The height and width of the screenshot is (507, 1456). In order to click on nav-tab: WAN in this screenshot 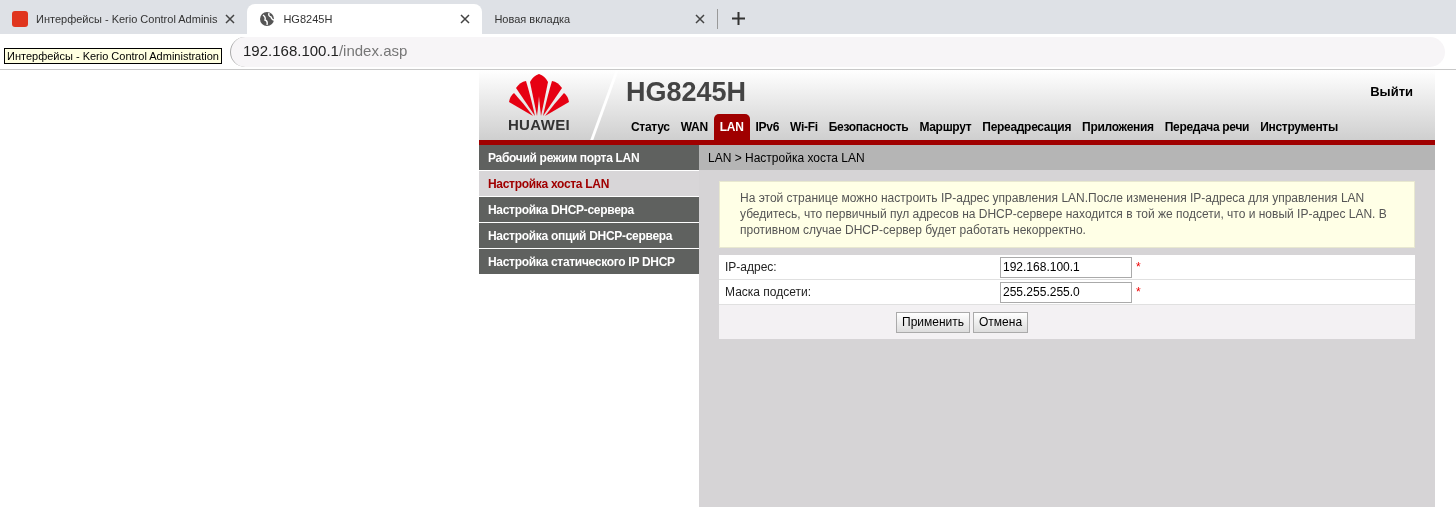, I will do `click(694, 127)`.